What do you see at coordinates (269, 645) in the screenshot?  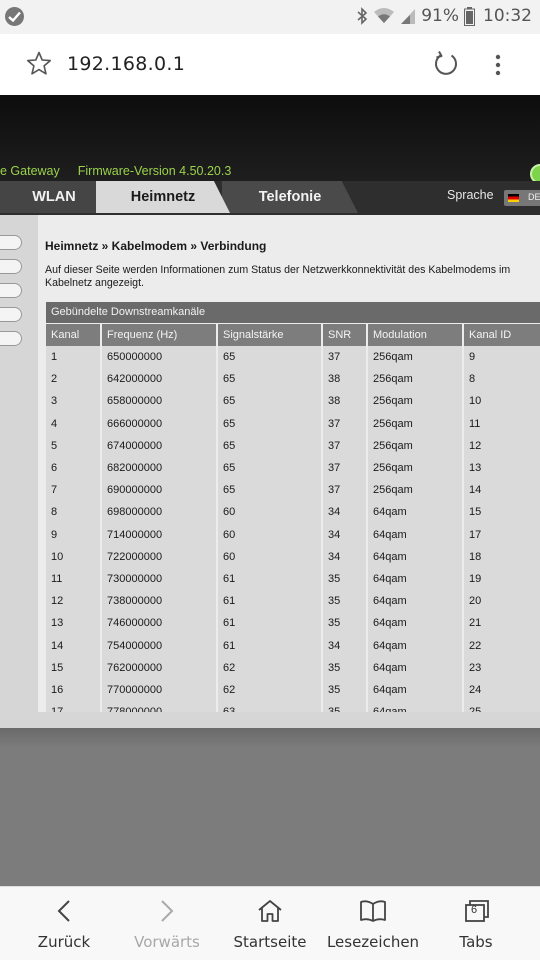 I see `table-cell: 61` at bounding box center [269, 645].